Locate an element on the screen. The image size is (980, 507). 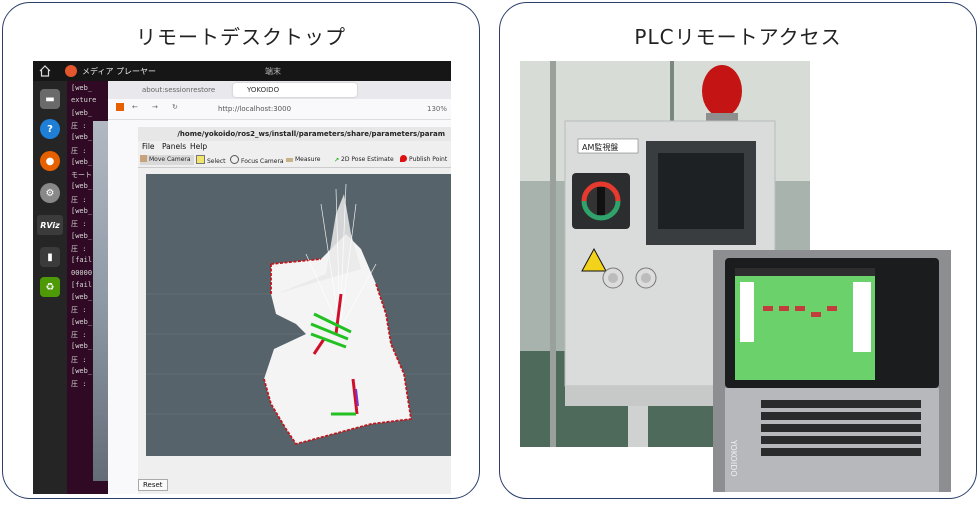
tool-select-label: Select is located at coordinates (216, 161).